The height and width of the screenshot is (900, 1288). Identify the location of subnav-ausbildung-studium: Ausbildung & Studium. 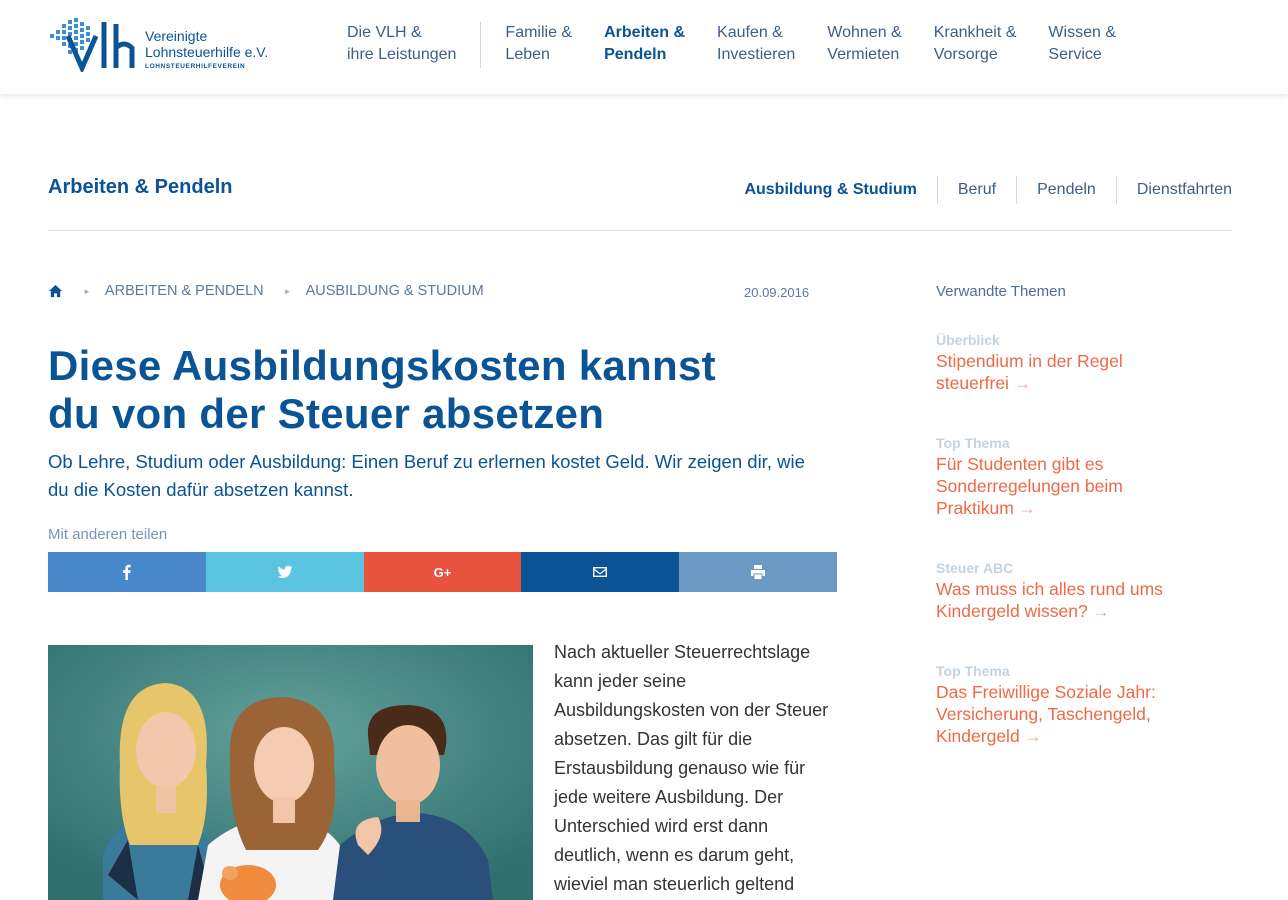
(830, 190).